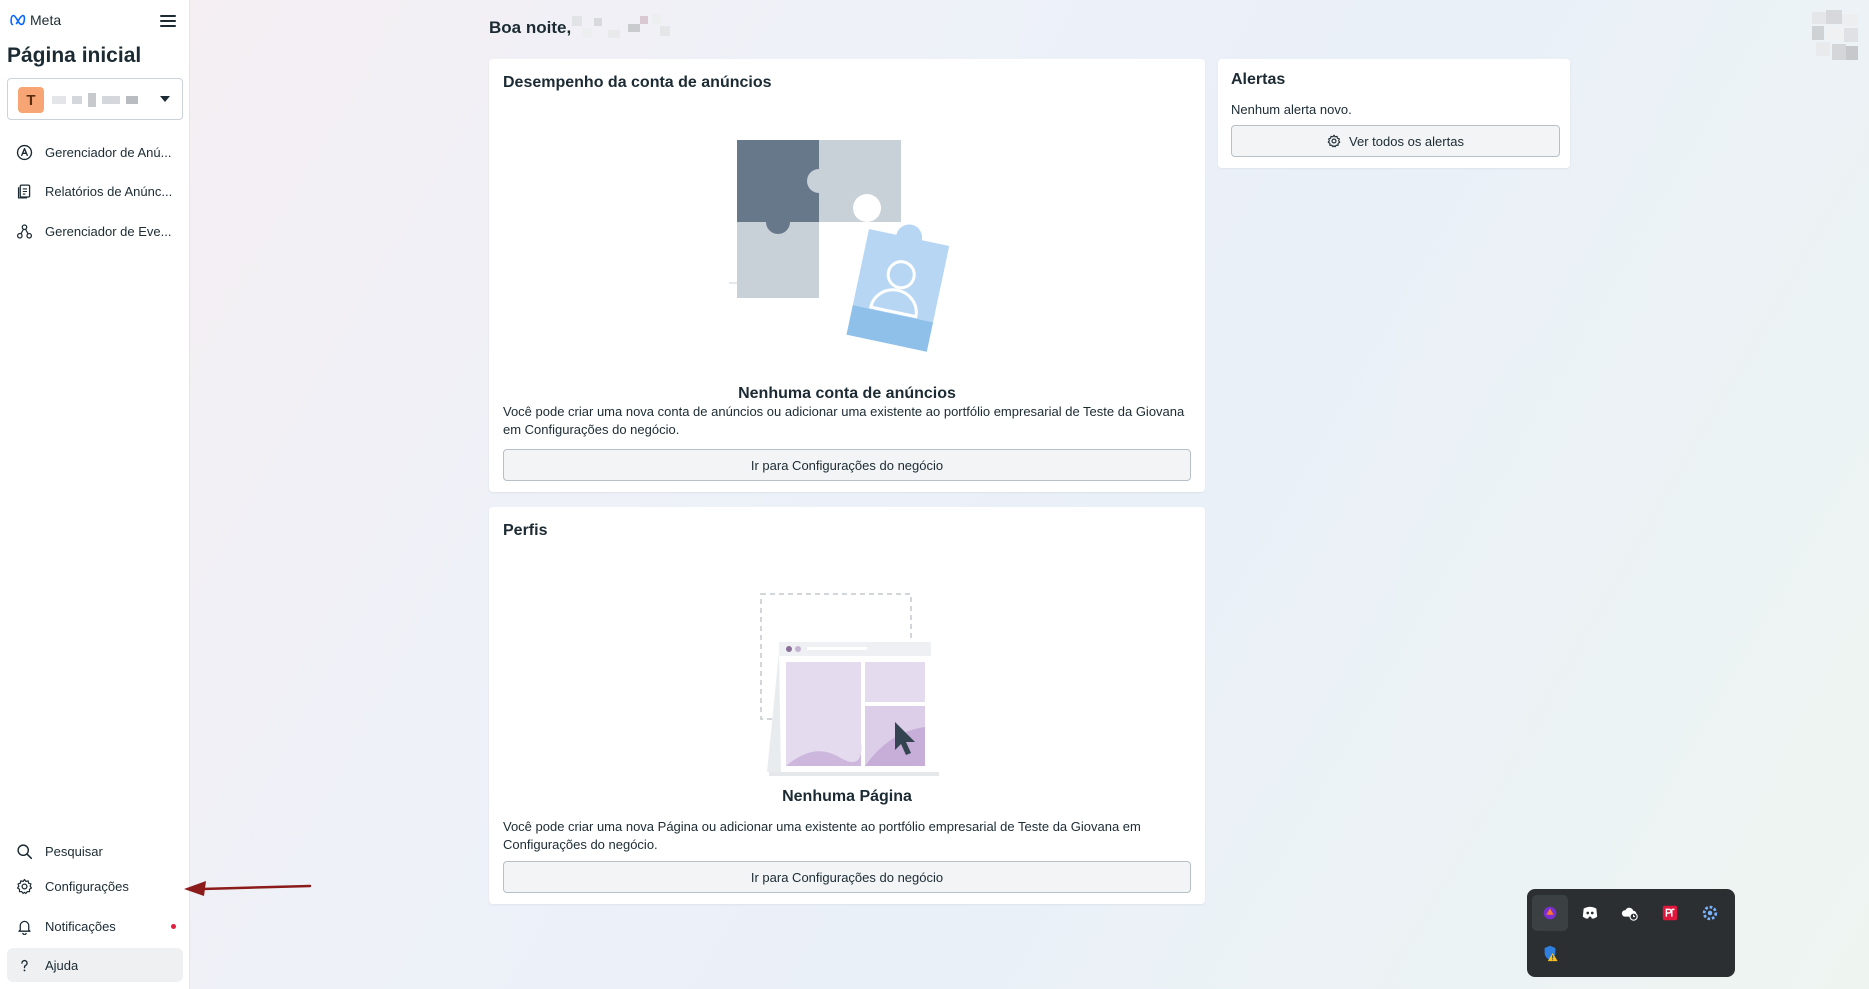 This screenshot has height=989, width=1869. What do you see at coordinates (1630, 913) in the screenshot?
I see `cloud-sync-icon` at bounding box center [1630, 913].